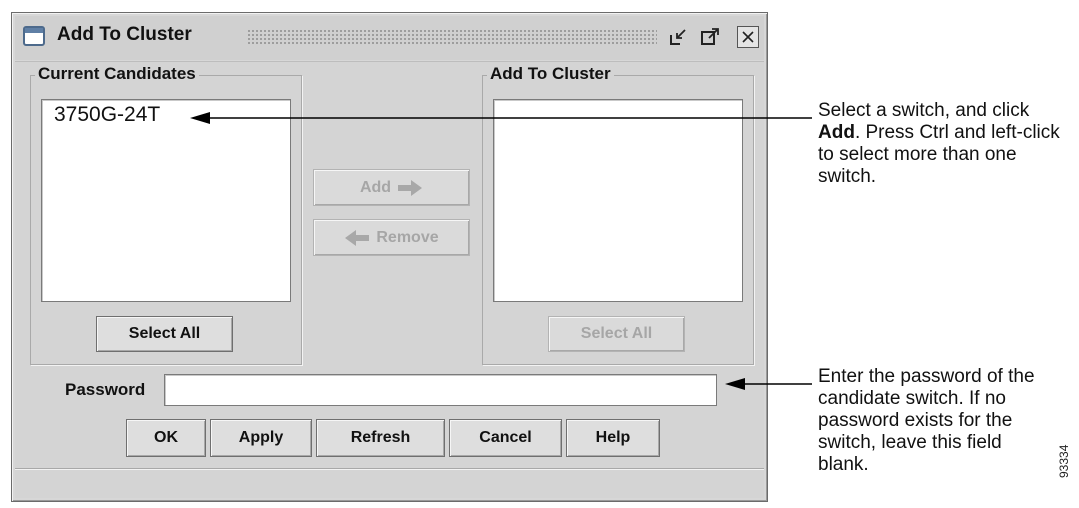 This screenshot has width=1079, height=508. I want to click on window-title: Add To Cluster, so click(124, 34).